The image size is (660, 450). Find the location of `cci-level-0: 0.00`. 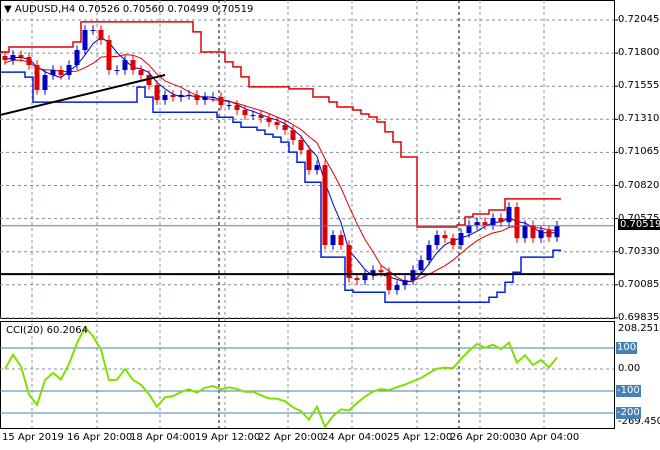

cci-level-0: 0.00 is located at coordinates (629, 368).